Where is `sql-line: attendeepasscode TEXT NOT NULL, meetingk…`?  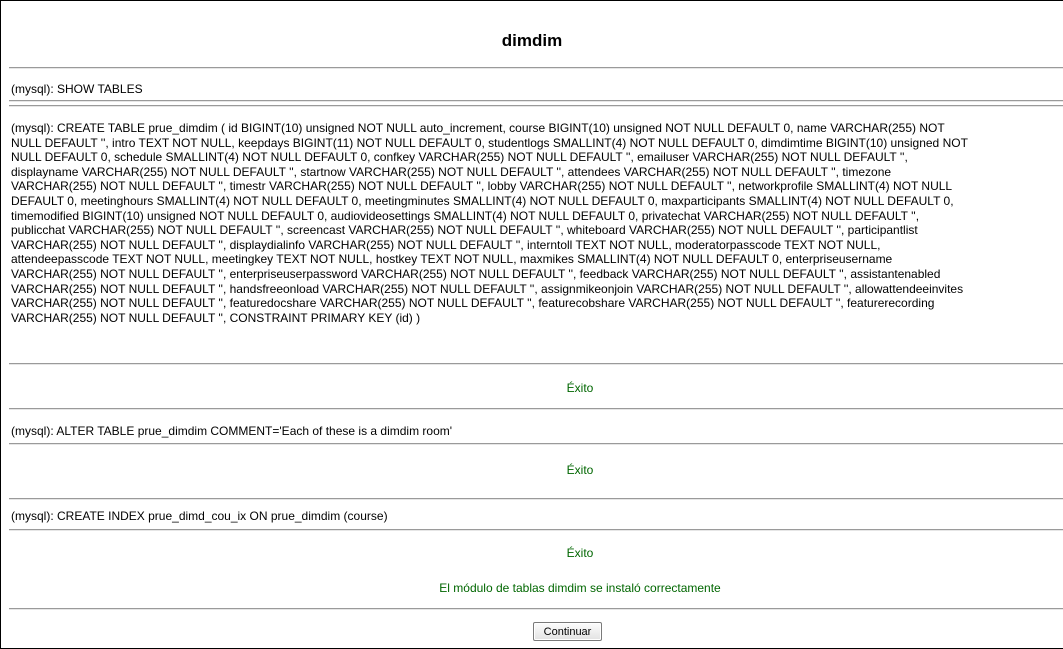 sql-line: attendeepasscode TEXT NOT NULL, meetingk… is located at coordinates (452, 259).